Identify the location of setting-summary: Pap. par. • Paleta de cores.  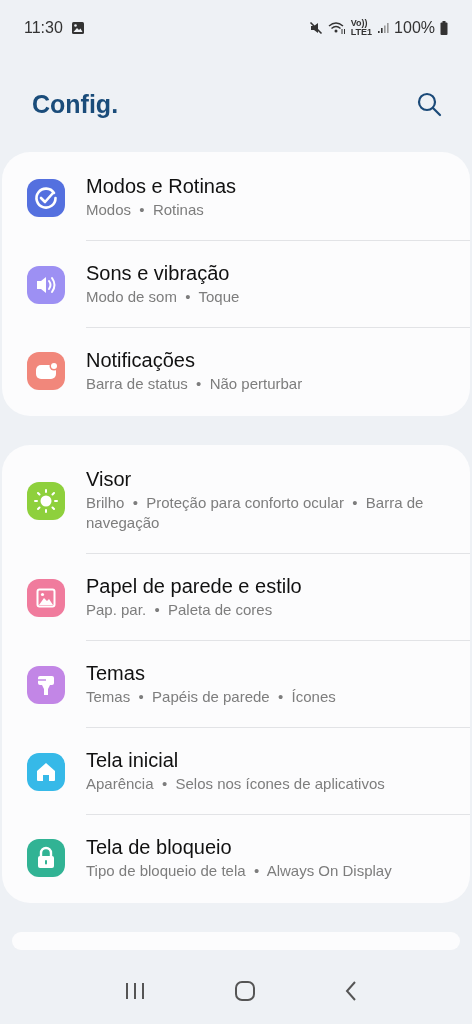
(180, 610).